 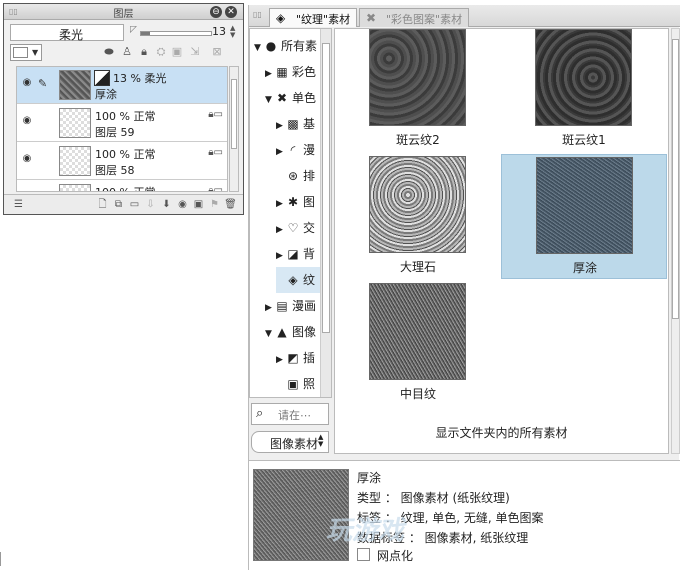 What do you see at coordinates (231, 12) in the screenshot?
I see `close-icon: ✕` at bounding box center [231, 12].